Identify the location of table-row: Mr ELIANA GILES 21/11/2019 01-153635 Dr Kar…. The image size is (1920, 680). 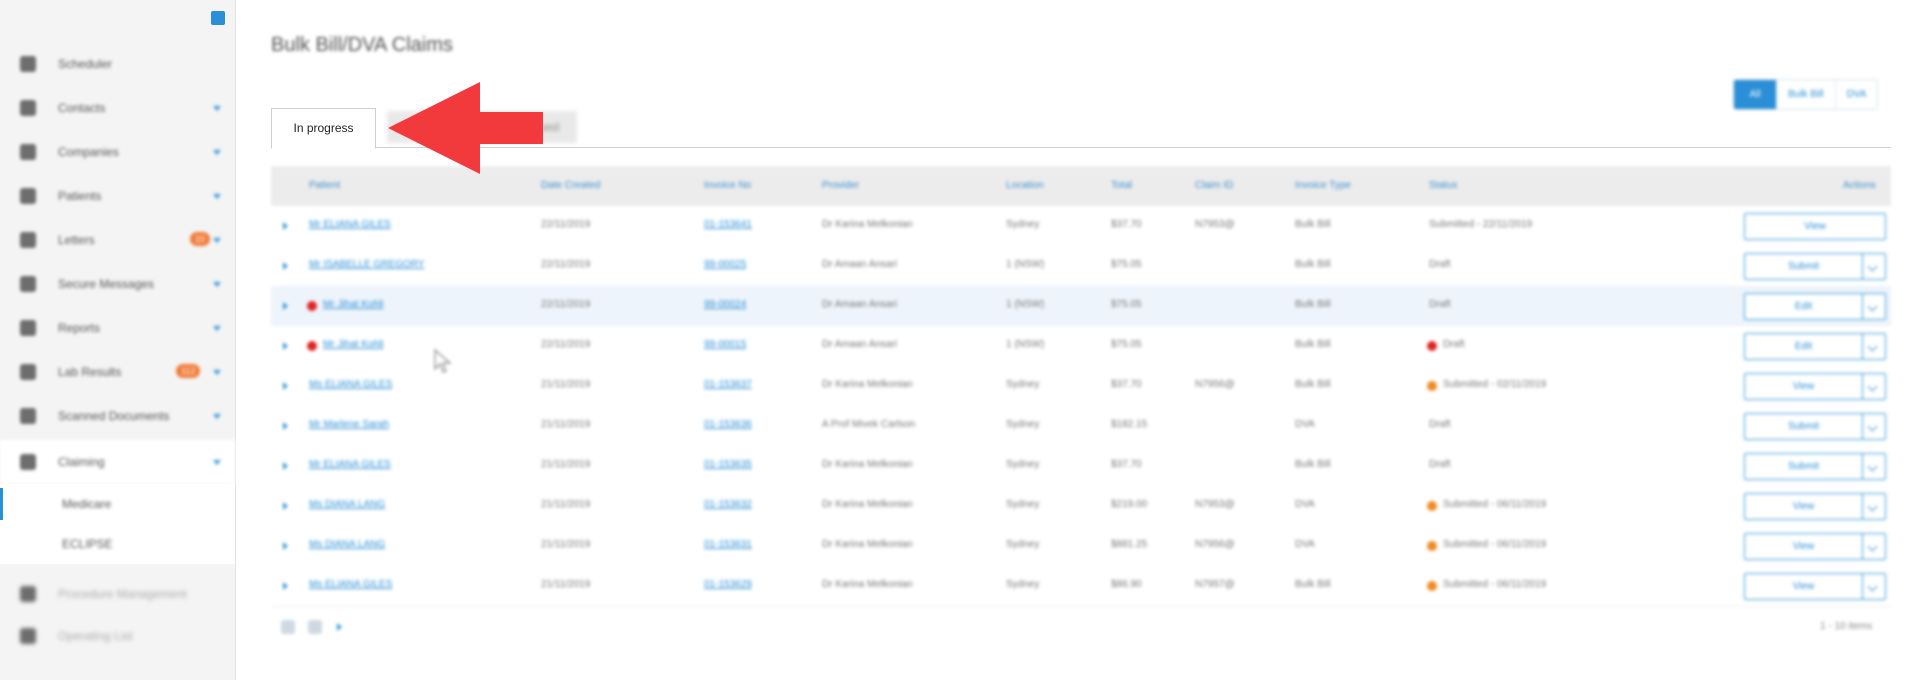
(1081, 466).